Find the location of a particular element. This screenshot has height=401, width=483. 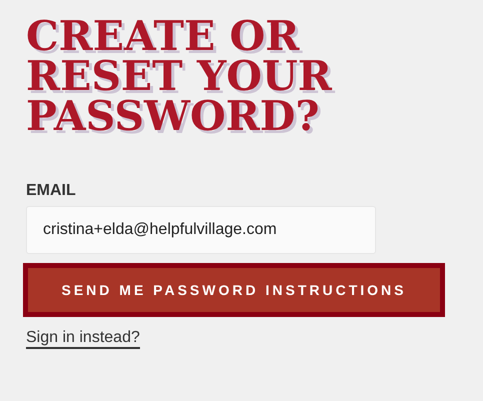

send-instructions-button: SEND ME PASSWORD INSTRUCTIONS is located at coordinates (234, 290).